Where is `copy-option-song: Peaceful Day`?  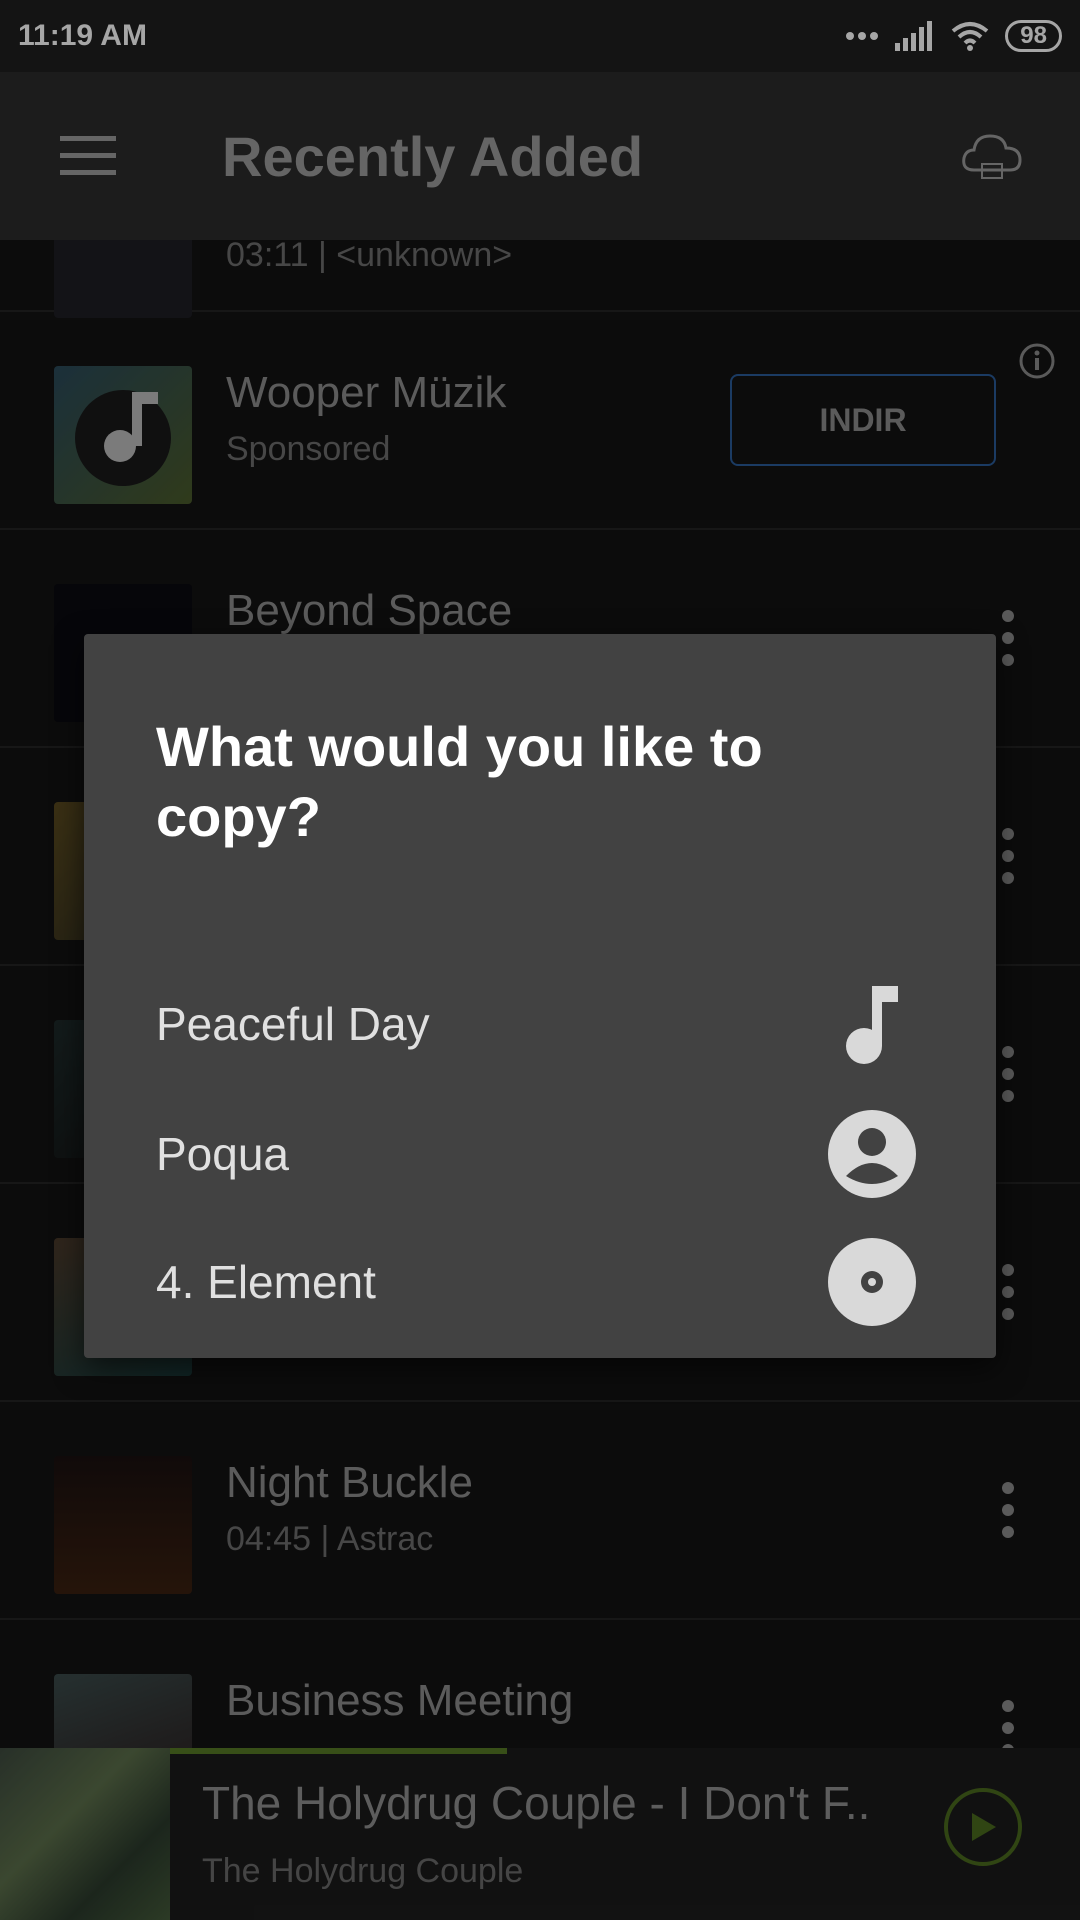 copy-option-song: Peaceful Day is located at coordinates (540, 1024).